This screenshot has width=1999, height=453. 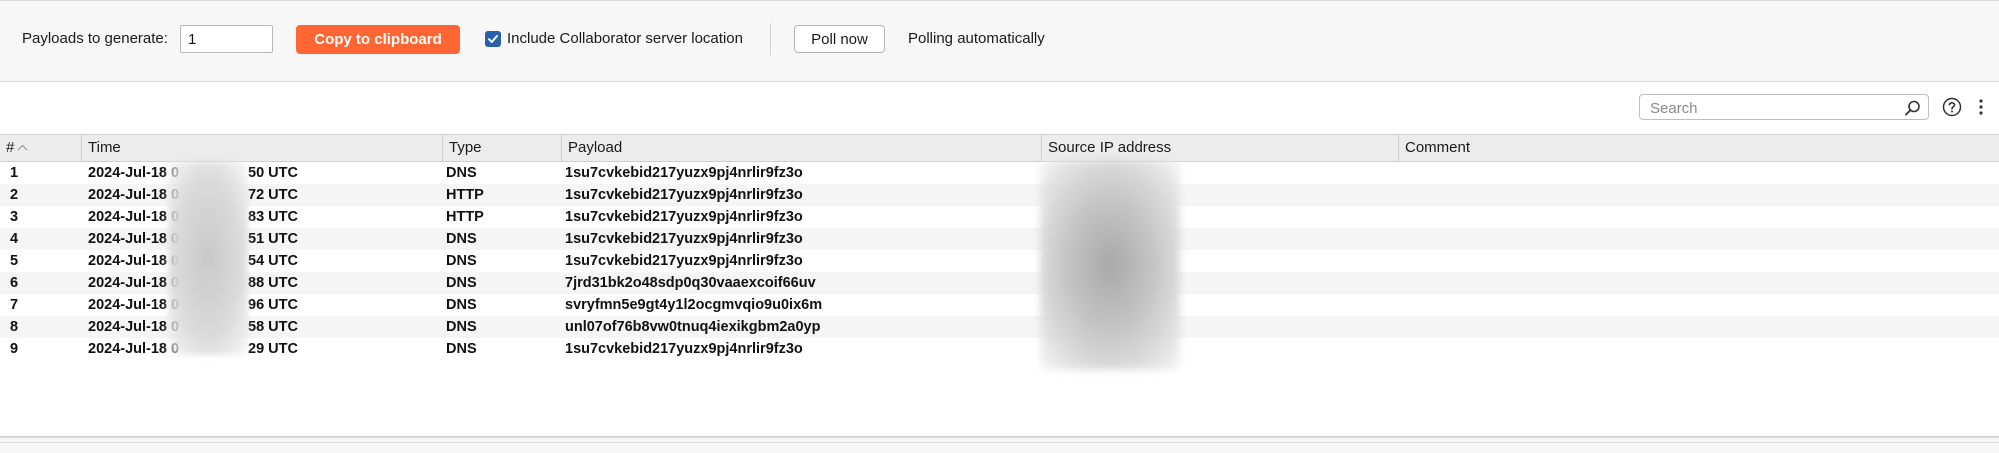 What do you see at coordinates (1110, 265) in the screenshot?
I see `redacted-ip-blur` at bounding box center [1110, 265].